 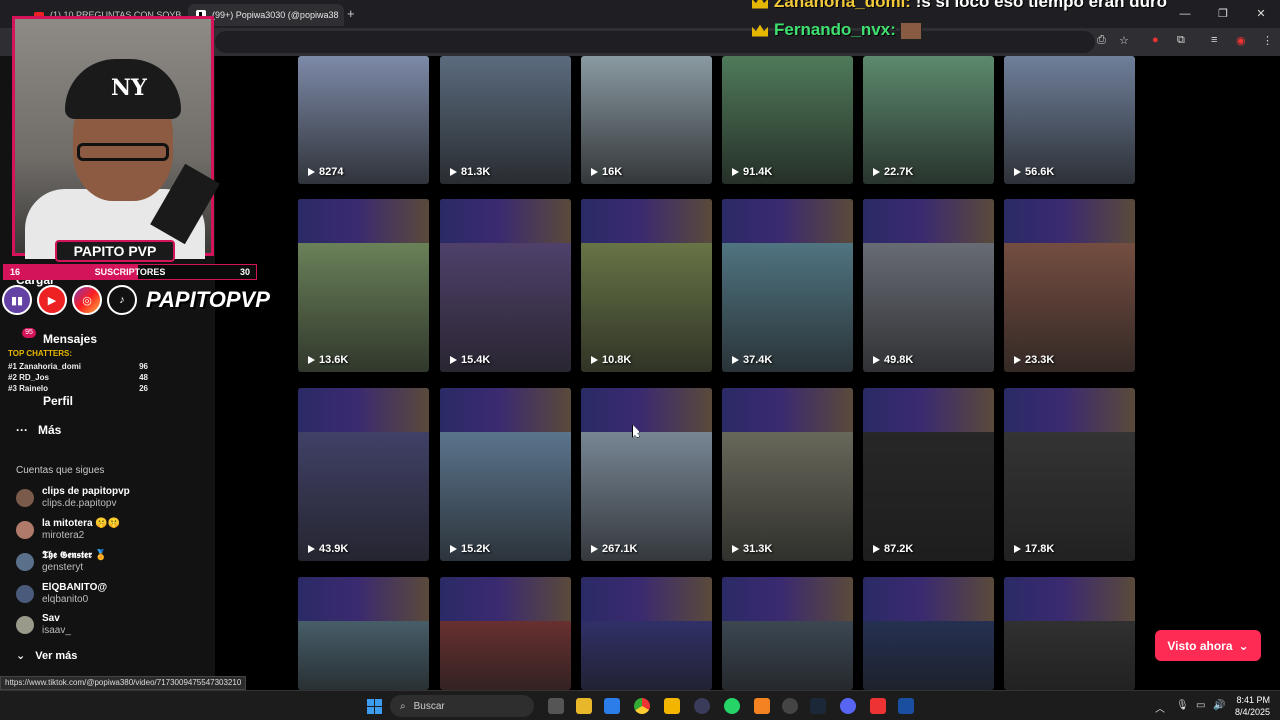 What do you see at coordinates (116, 137) in the screenshot?
I see `webcam-overlay: NY` at bounding box center [116, 137].